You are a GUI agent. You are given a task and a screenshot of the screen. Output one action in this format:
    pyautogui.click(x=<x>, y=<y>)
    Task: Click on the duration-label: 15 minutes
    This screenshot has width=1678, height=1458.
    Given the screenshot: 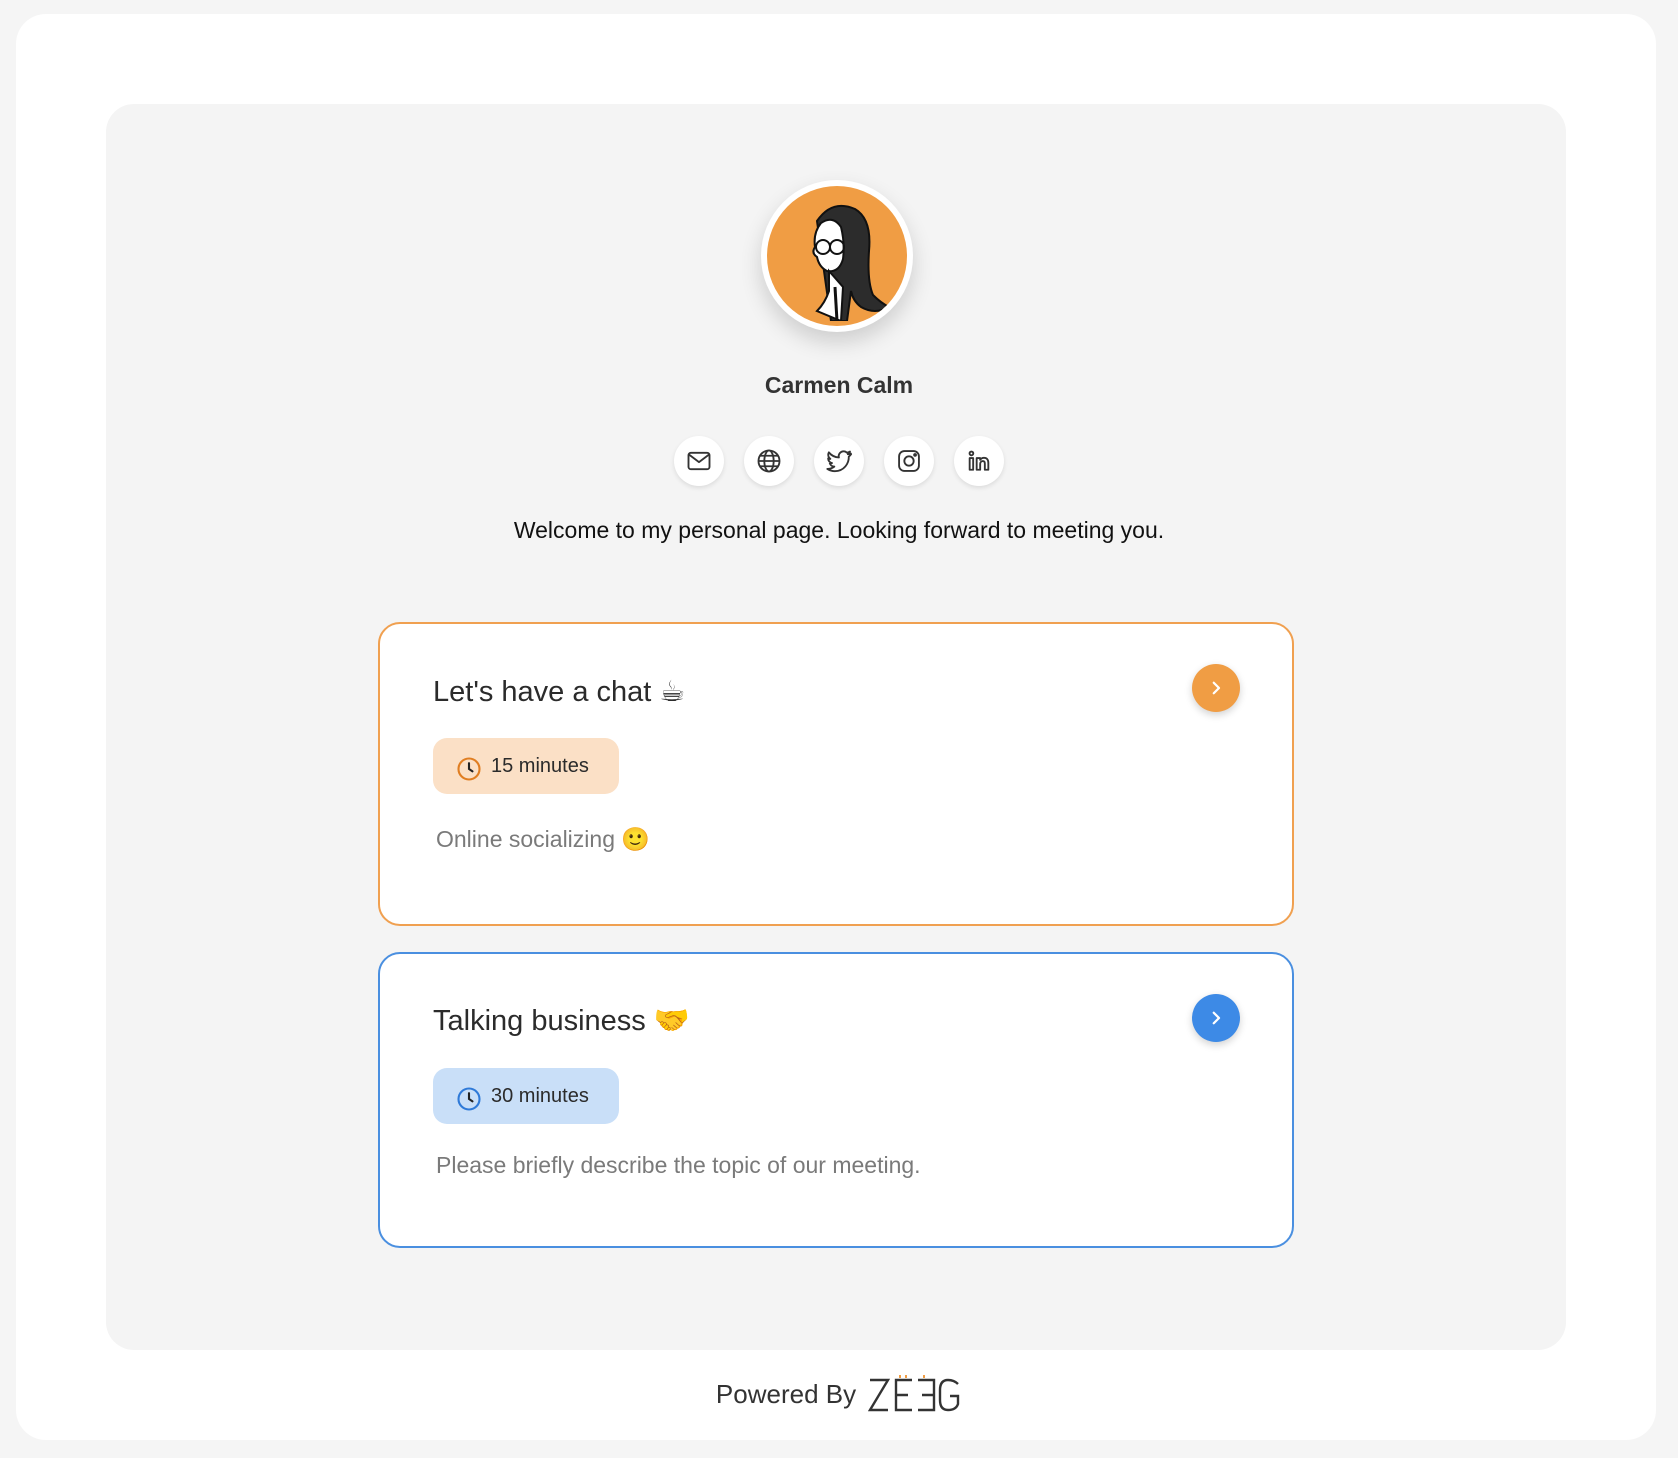 What is the action you would take?
    pyautogui.click(x=540, y=765)
    